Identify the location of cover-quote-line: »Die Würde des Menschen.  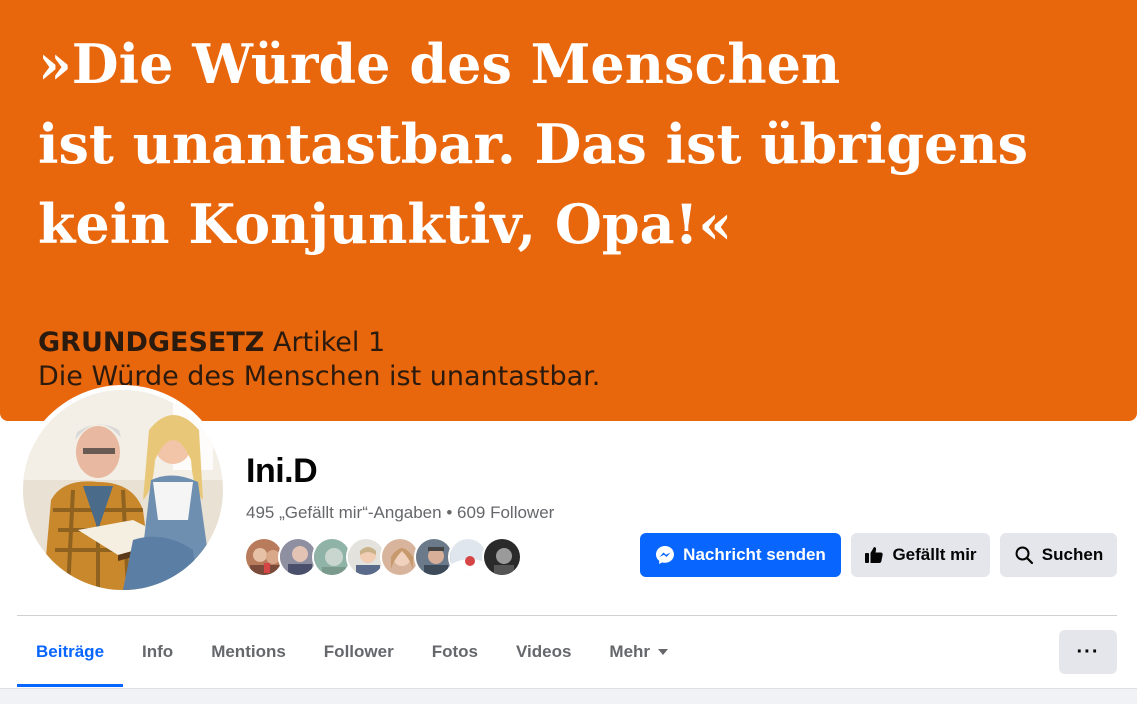
(439, 64).